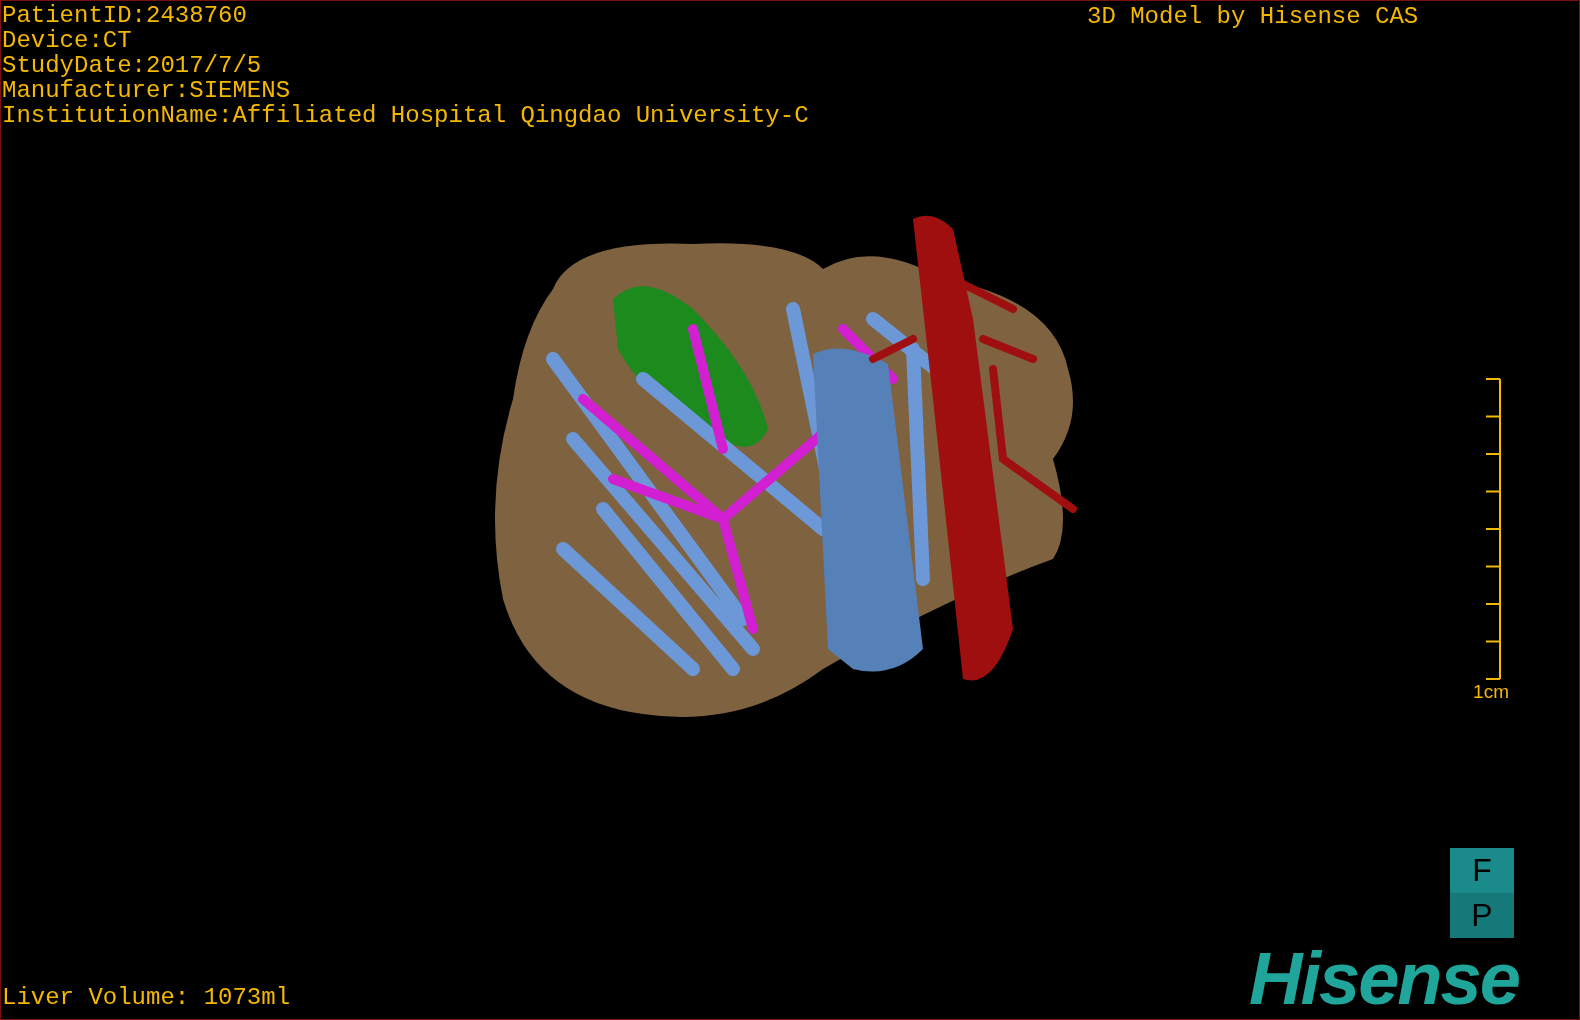 This screenshot has height=1020, width=1580. Describe the element at coordinates (1482, 870) in the screenshot. I see `orientation-button: F` at that location.